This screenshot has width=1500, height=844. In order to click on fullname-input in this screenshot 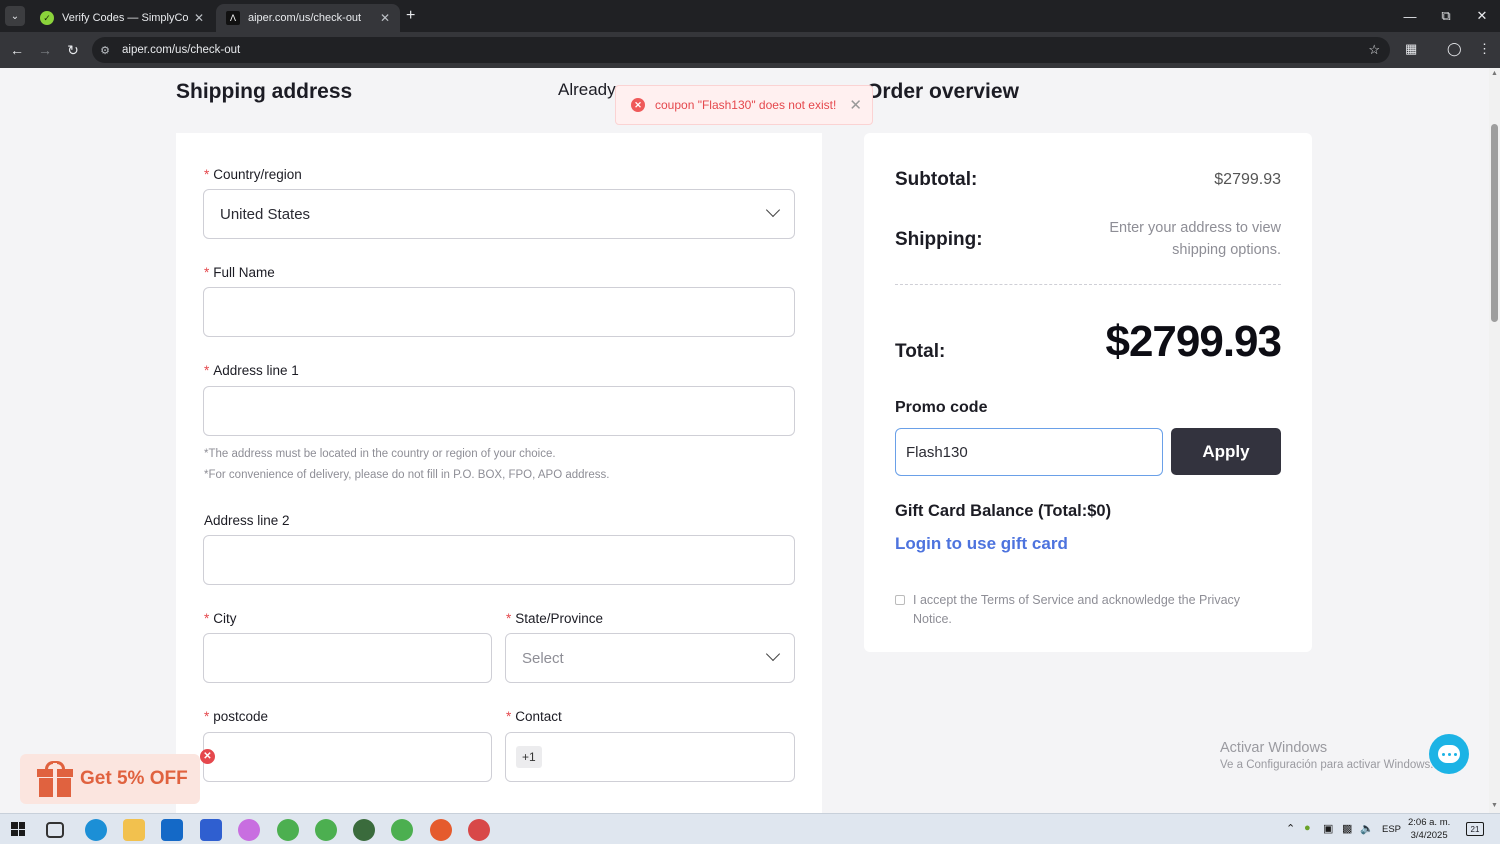, I will do `click(499, 312)`.